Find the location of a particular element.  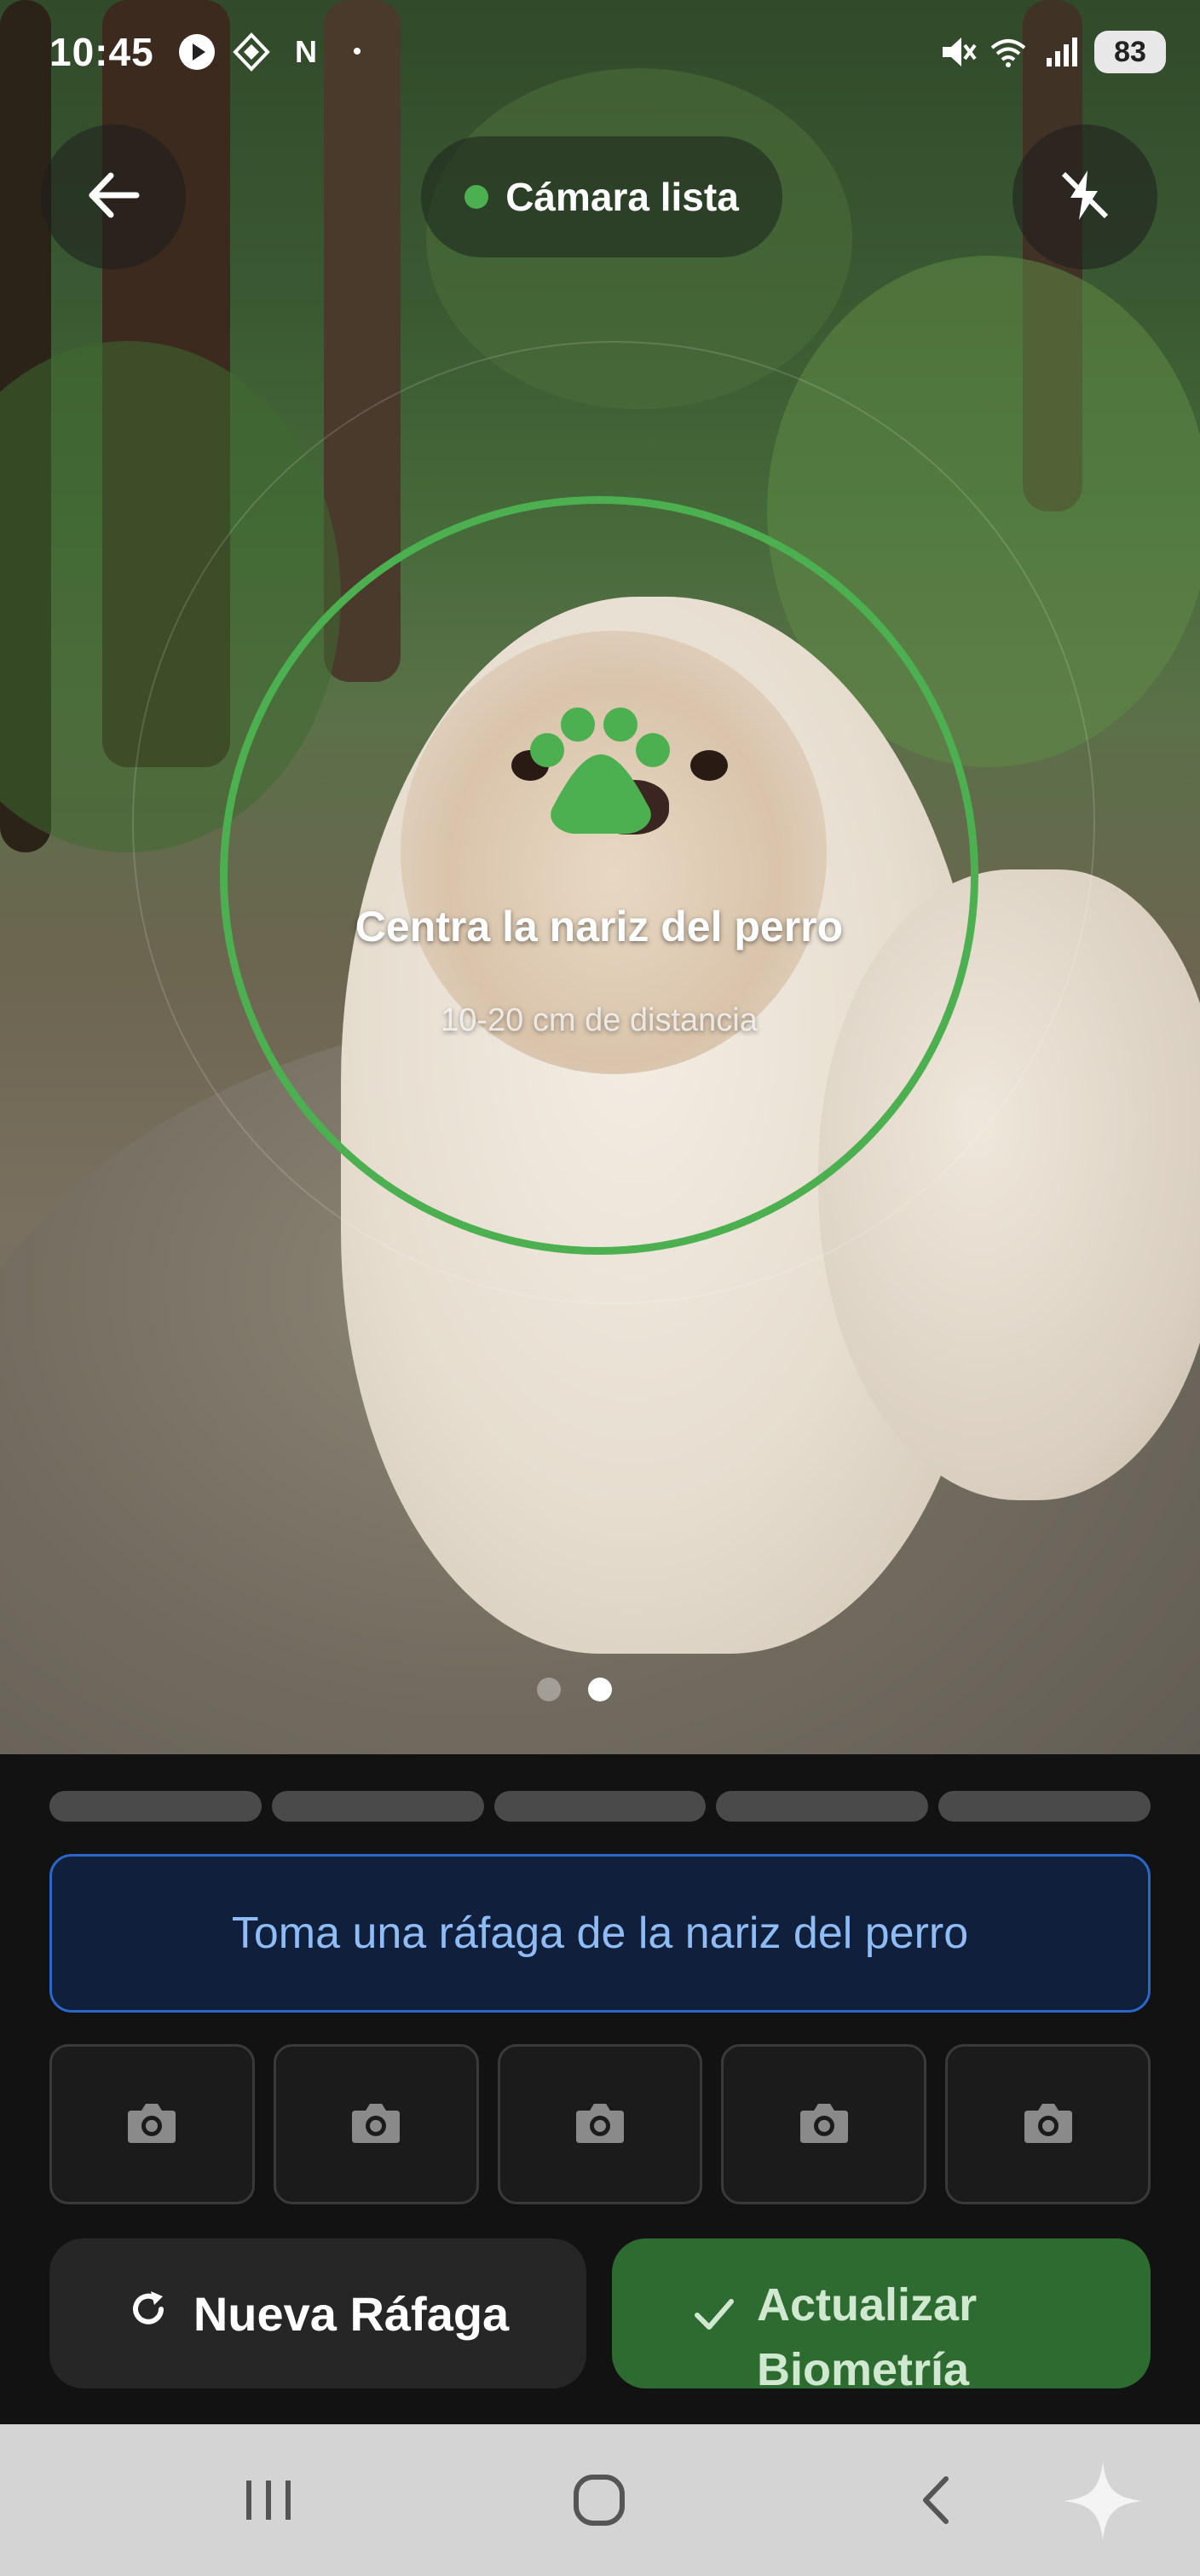

paw-icon is located at coordinates (601, 767).